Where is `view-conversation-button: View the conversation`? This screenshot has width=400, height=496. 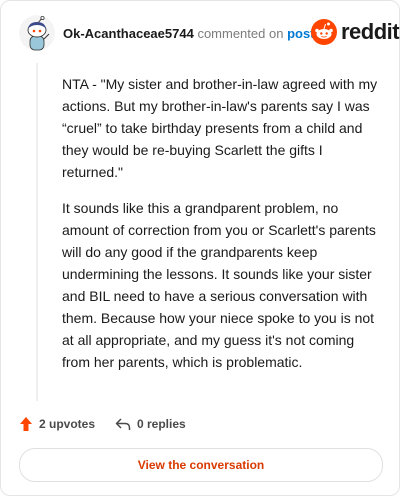
view-conversation-button: View the conversation is located at coordinates (201, 465).